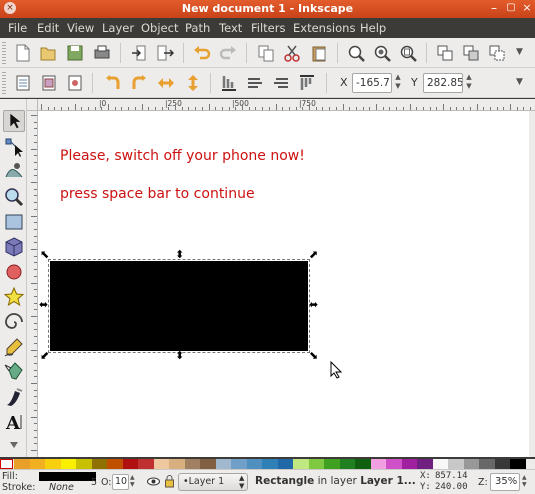 The width and height of the screenshot is (535, 494). I want to click on scale-handle-e-icon: ⬌, so click(313, 304).